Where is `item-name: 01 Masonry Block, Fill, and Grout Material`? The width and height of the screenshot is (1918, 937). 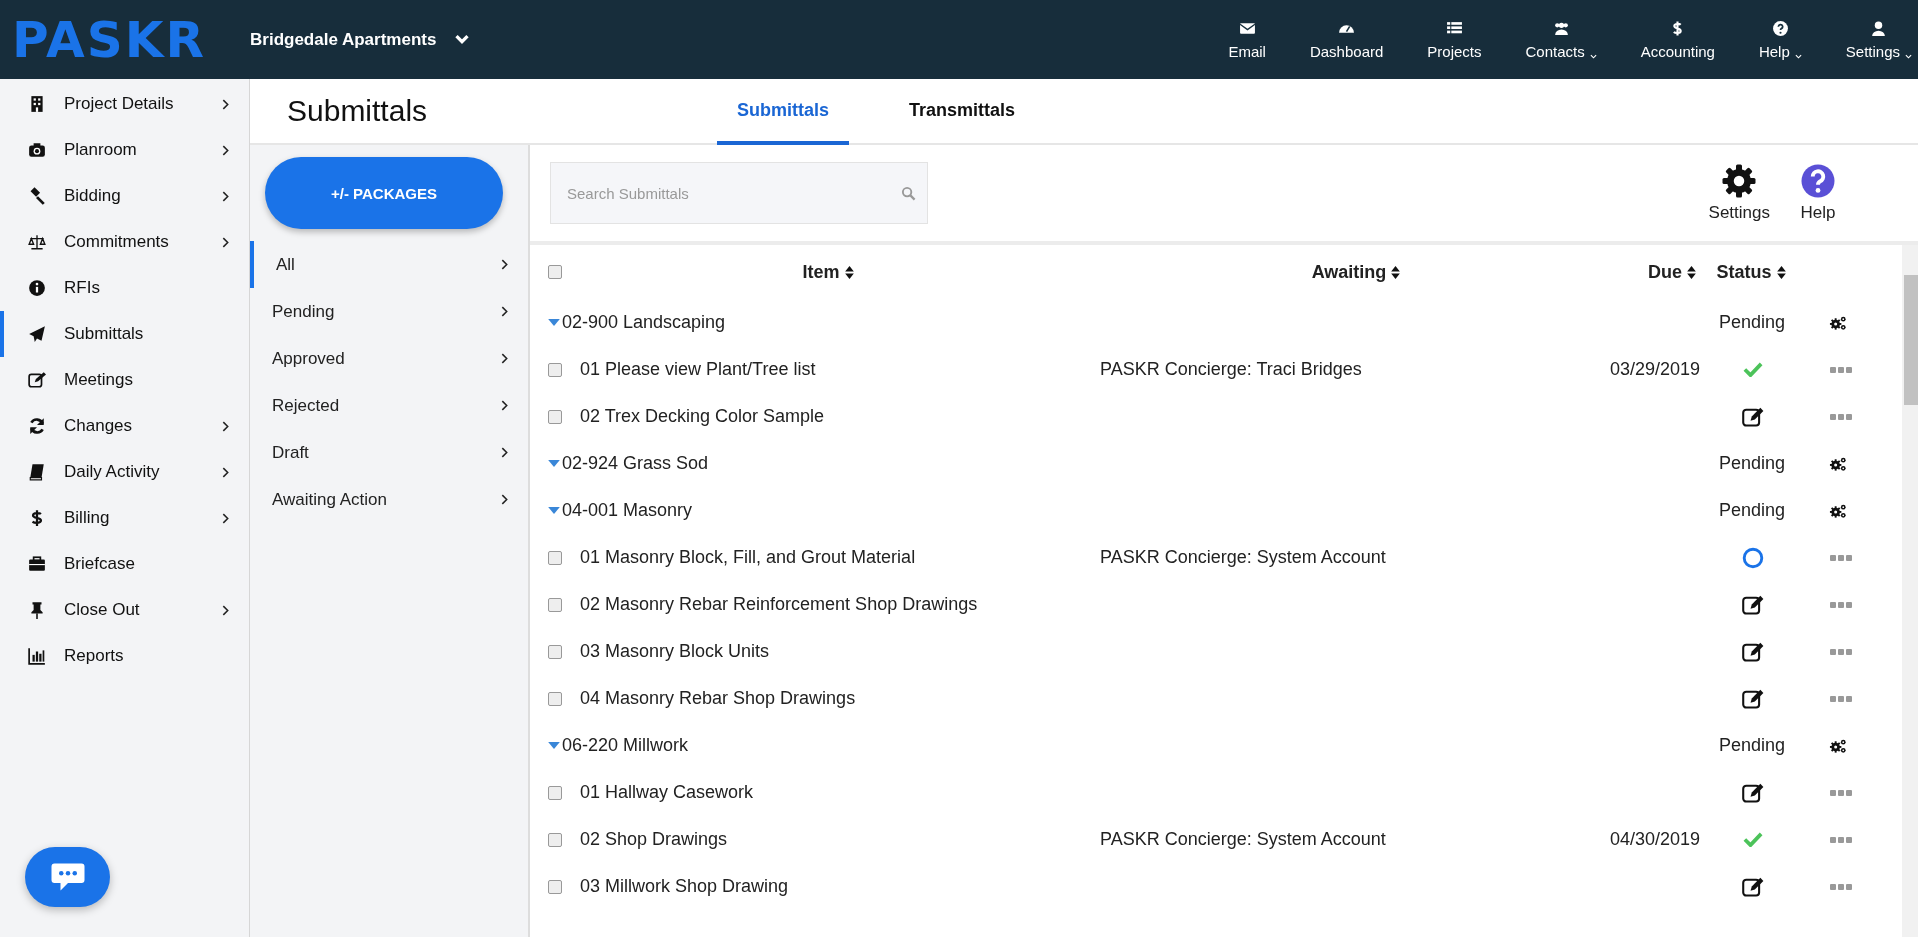 item-name: 01 Masonry Block, Fill, and Grout Material is located at coordinates (840, 557).